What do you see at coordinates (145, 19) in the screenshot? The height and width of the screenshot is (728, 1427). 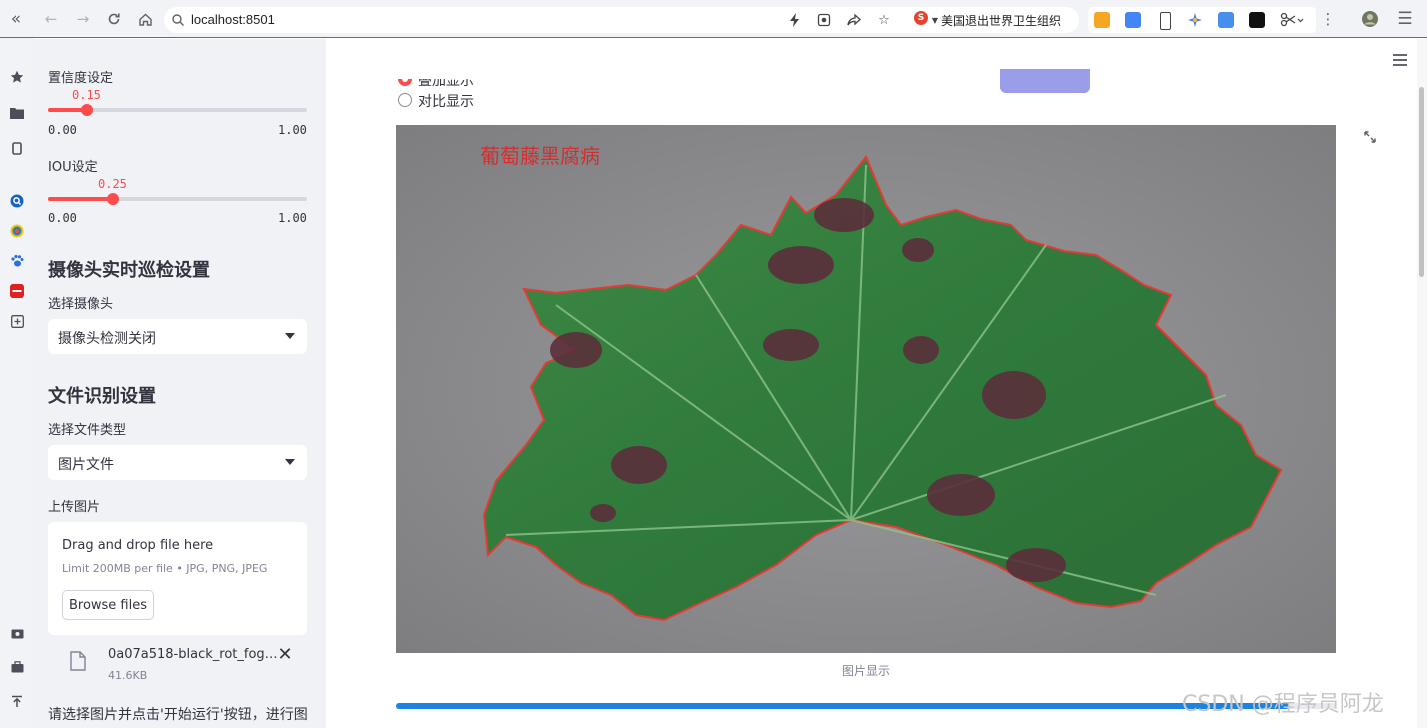 I see `home-icon` at bounding box center [145, 19].